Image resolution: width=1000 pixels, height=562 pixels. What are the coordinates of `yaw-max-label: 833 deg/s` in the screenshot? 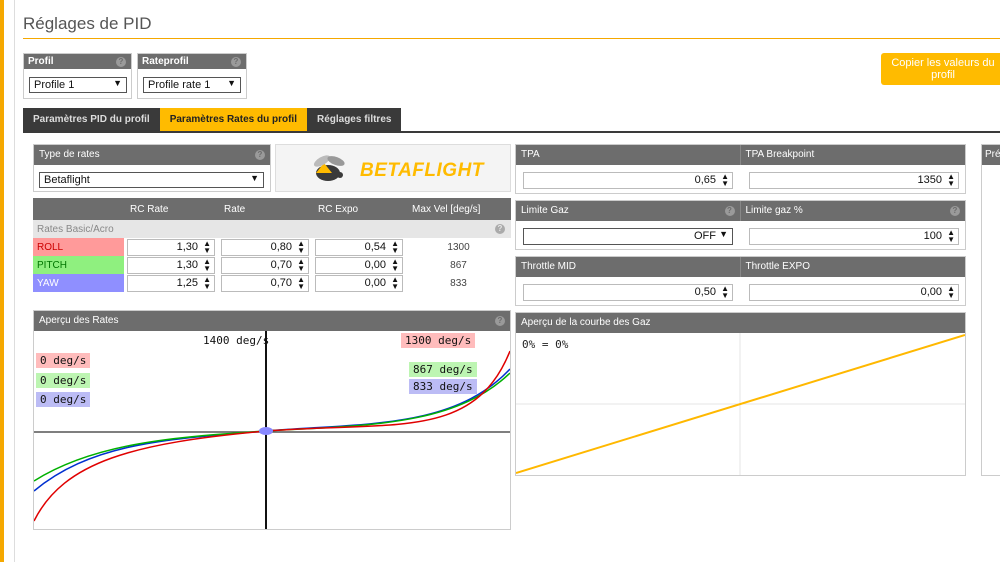 It's located at (443, 386).